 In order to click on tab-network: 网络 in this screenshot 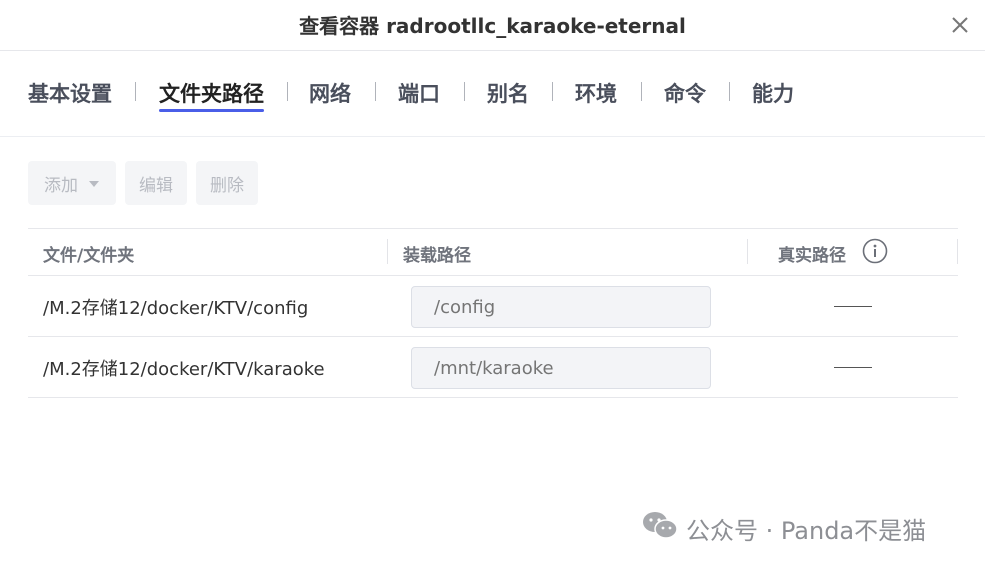, I will do `click(330, 93)`.